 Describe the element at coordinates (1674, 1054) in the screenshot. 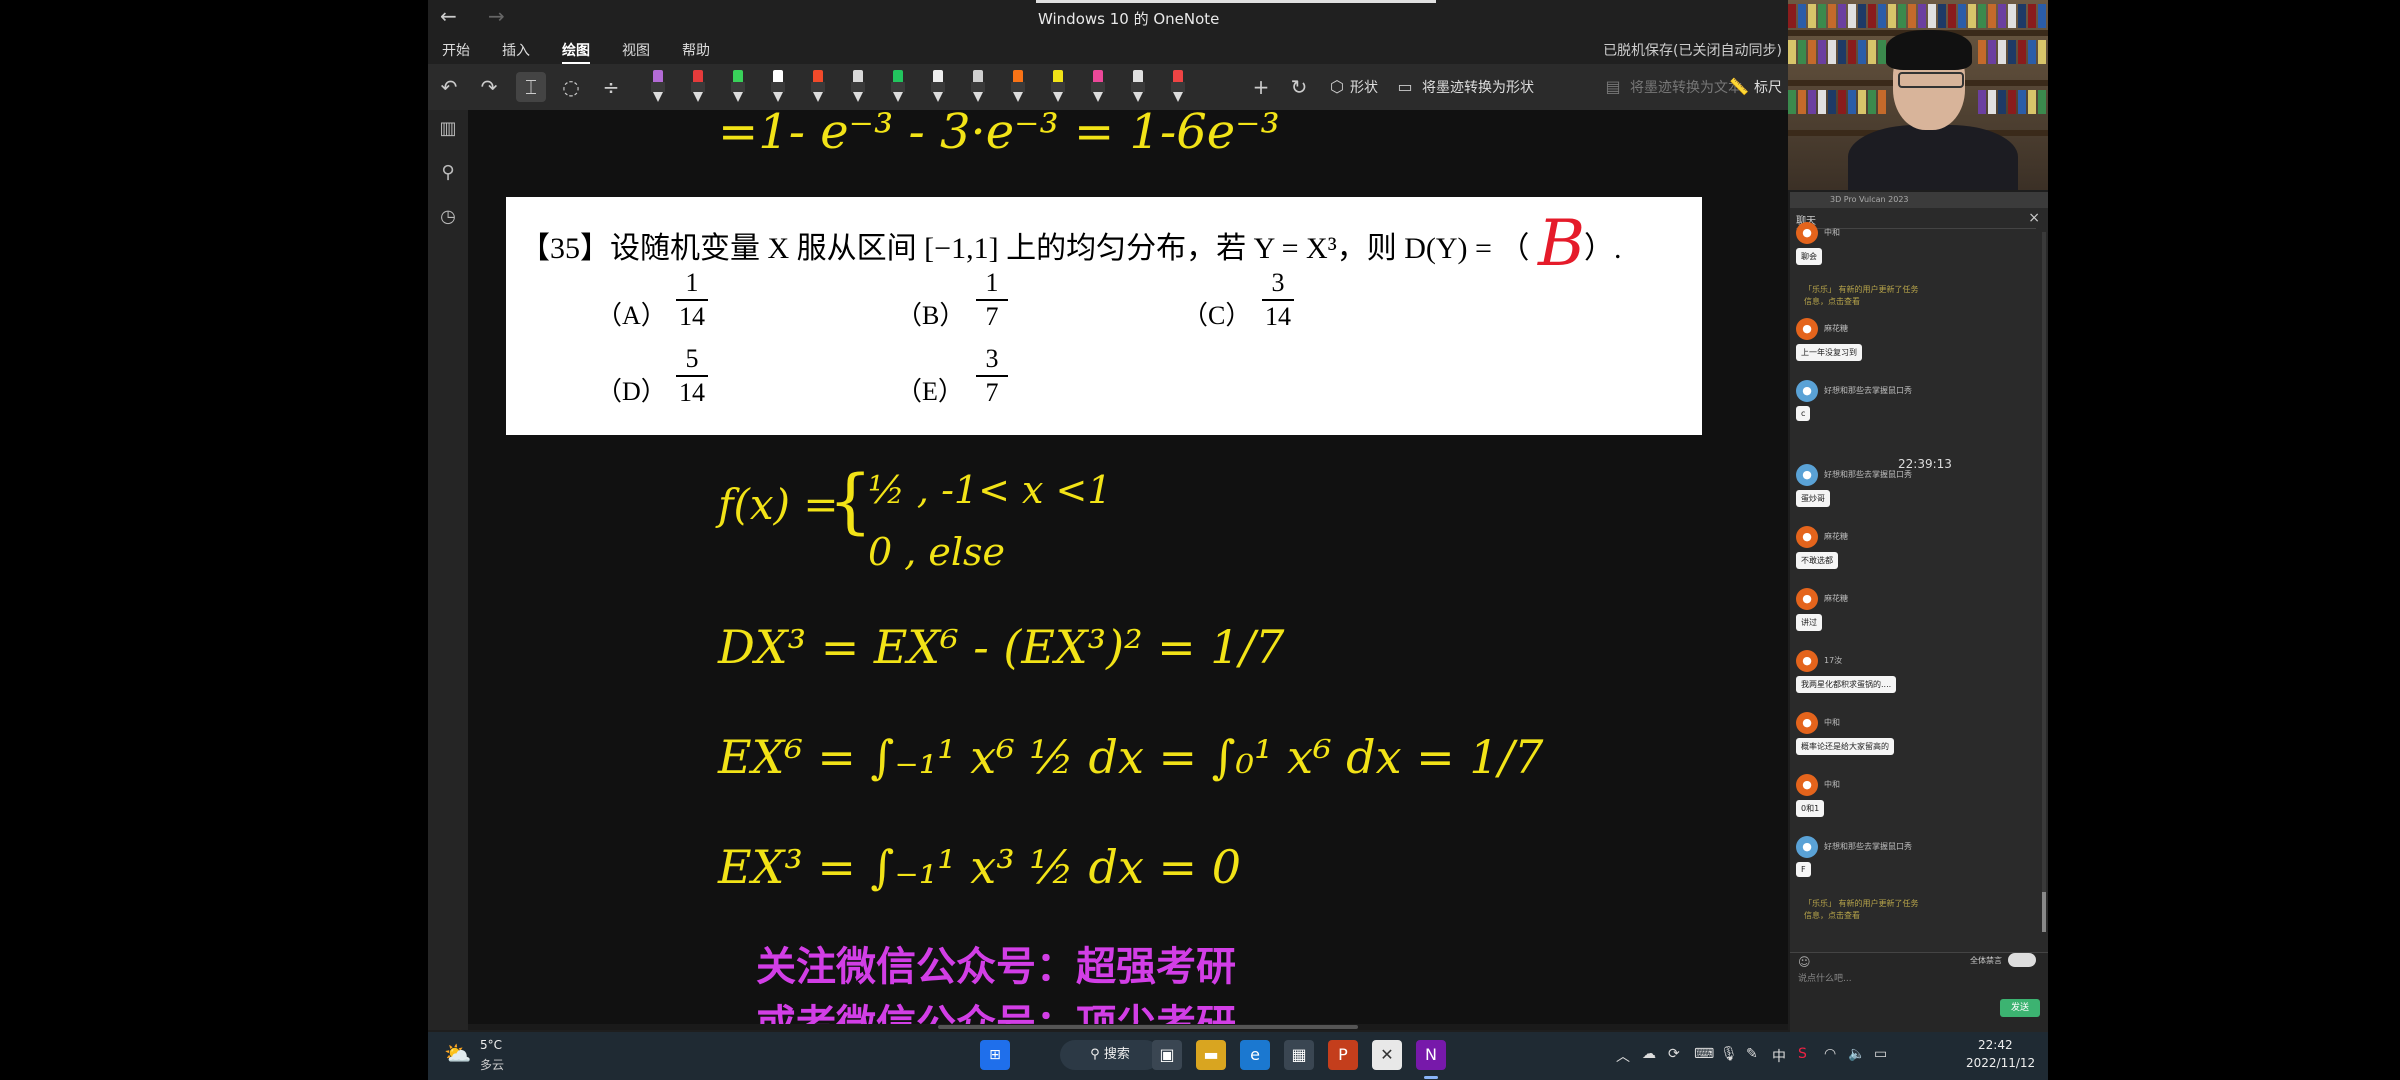

I see `sync-icon: ⟳` at that location.